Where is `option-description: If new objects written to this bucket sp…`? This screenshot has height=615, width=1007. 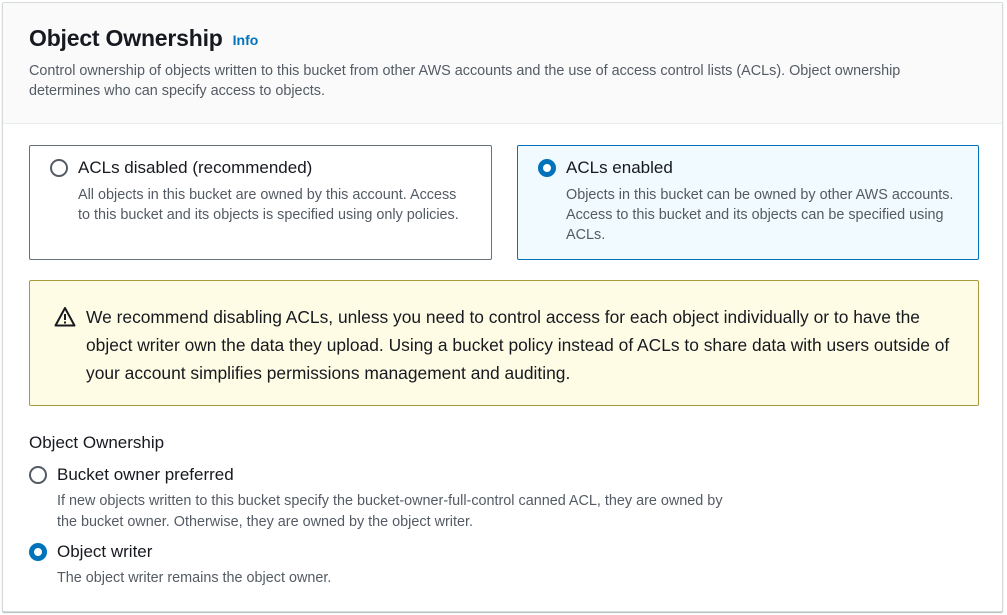 option-description: If new objects written to this bucket sp… is located at coordinates (390, 511).